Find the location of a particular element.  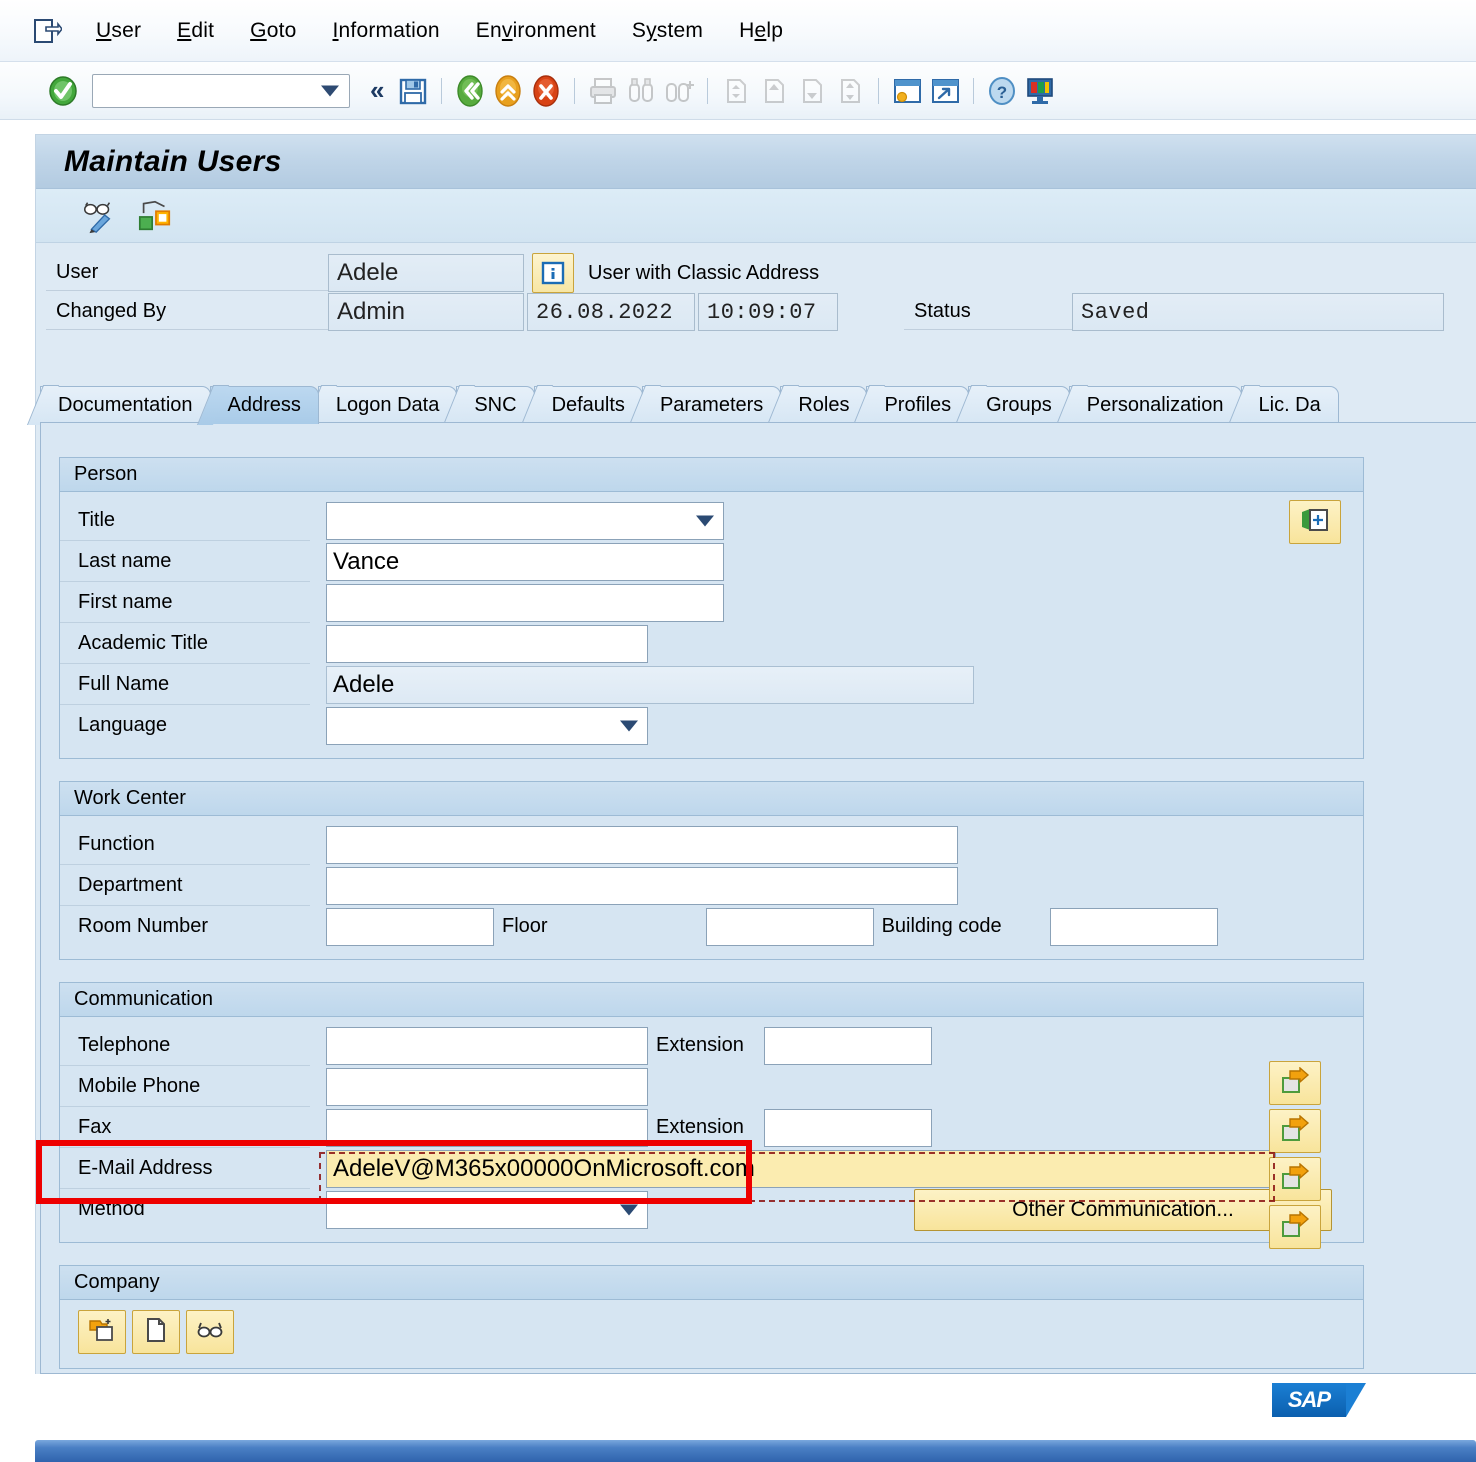

command-field is located at coordinates (221, 90).